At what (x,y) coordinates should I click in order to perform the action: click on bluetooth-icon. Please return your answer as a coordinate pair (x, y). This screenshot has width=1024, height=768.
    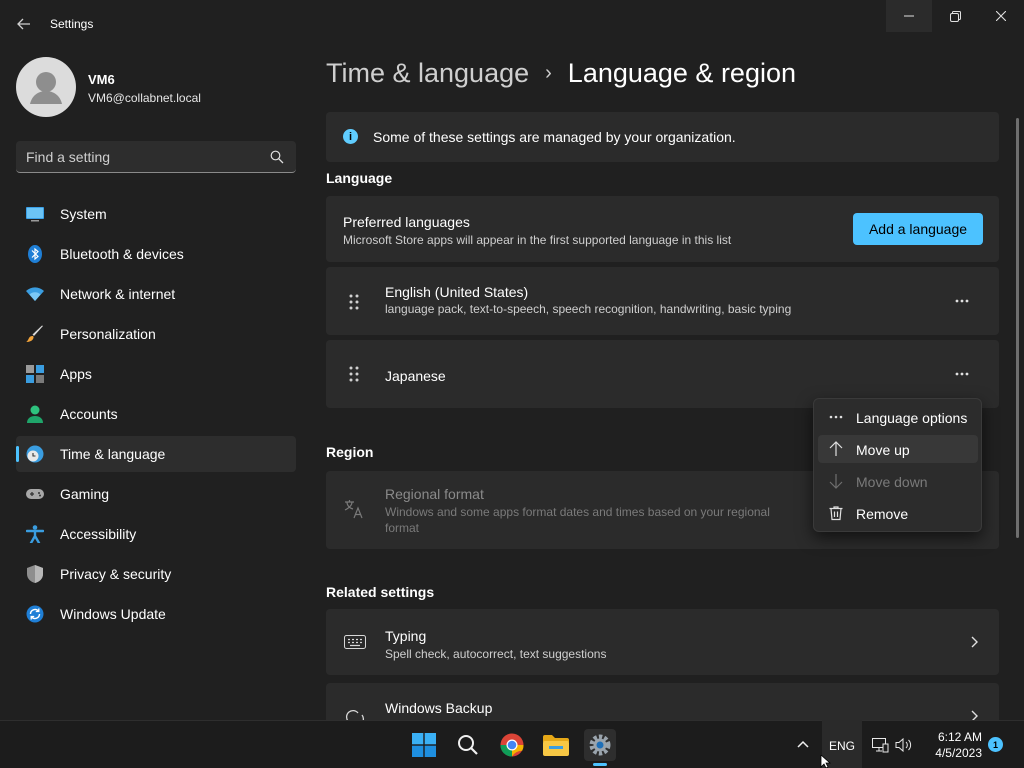
    Looking at the image, I should click on (35, 254).